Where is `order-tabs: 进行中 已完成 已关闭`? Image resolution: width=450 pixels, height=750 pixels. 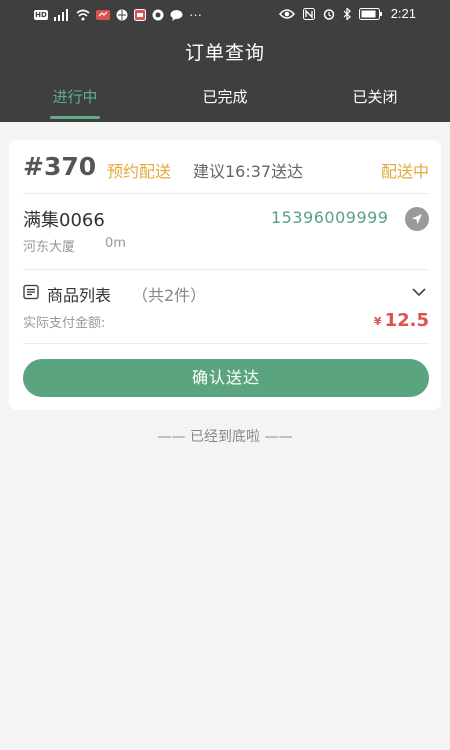 order-tabs: 进行中 已完成 已关闭 is located at coordinates (225, 104).